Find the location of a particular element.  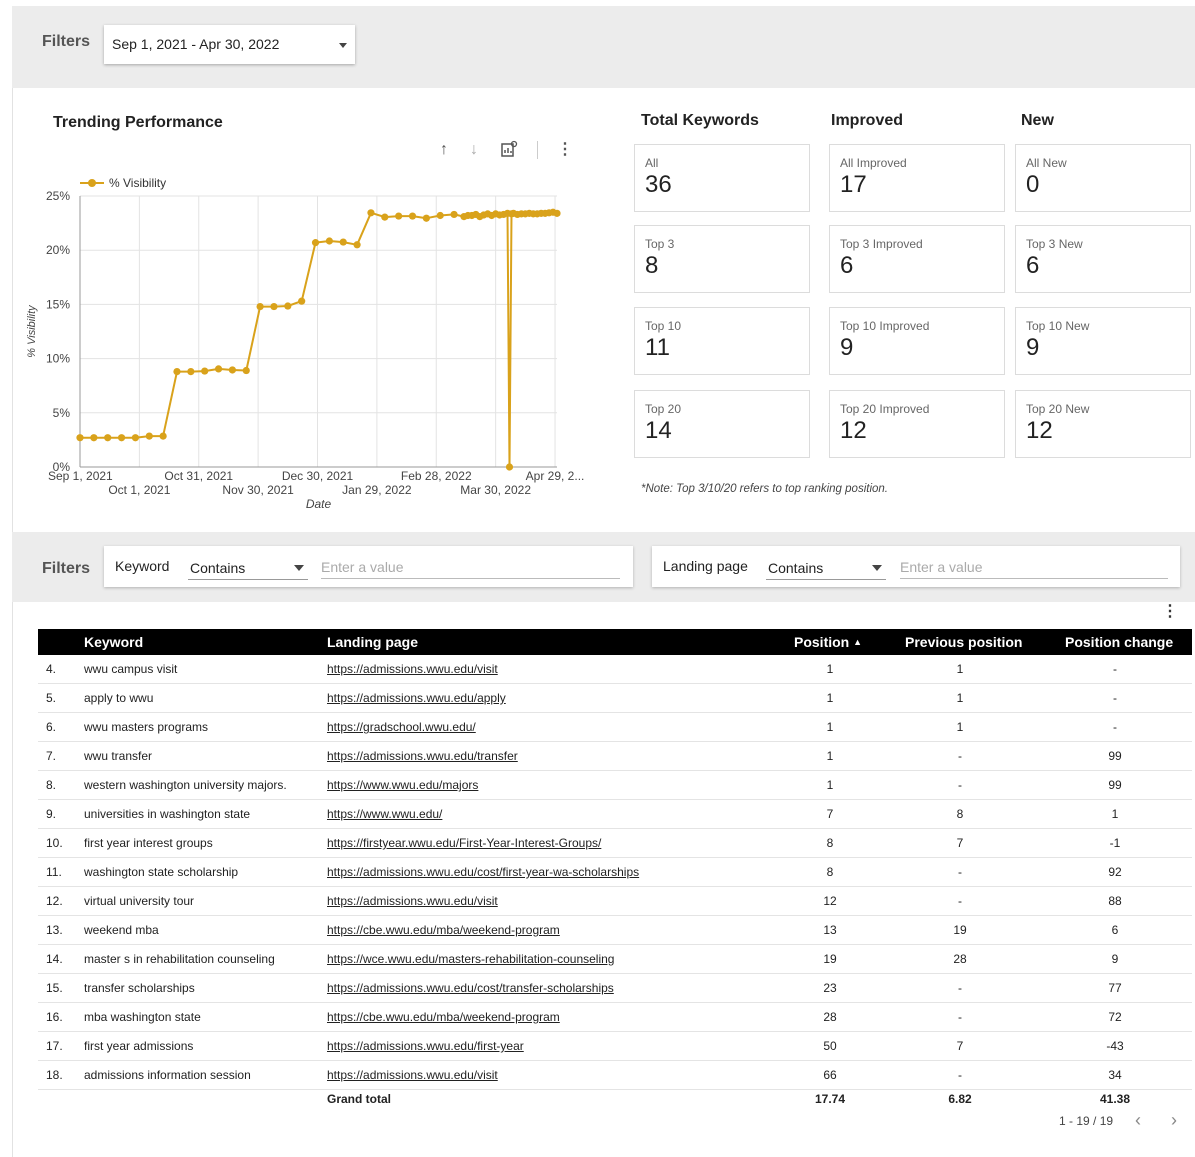

row-keyword: wwu transfer is located at coordinates (118, 756).